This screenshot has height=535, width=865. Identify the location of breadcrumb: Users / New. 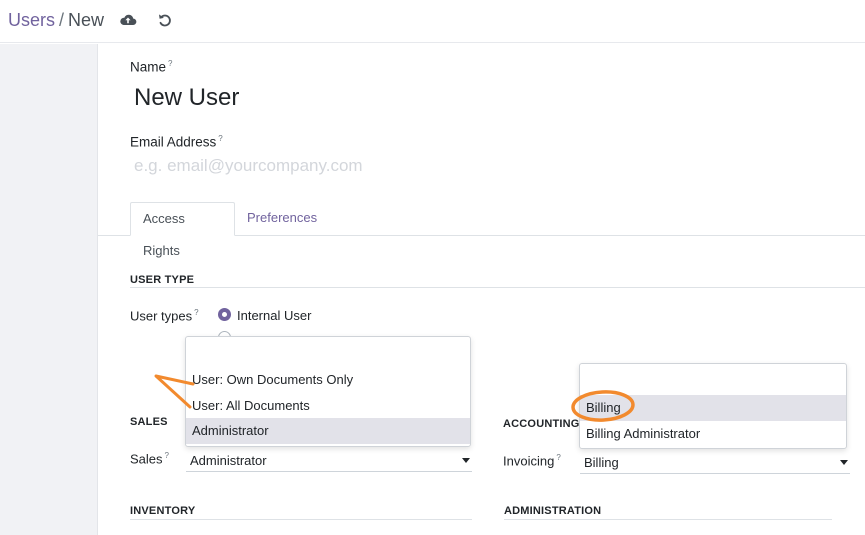
(56, 20).